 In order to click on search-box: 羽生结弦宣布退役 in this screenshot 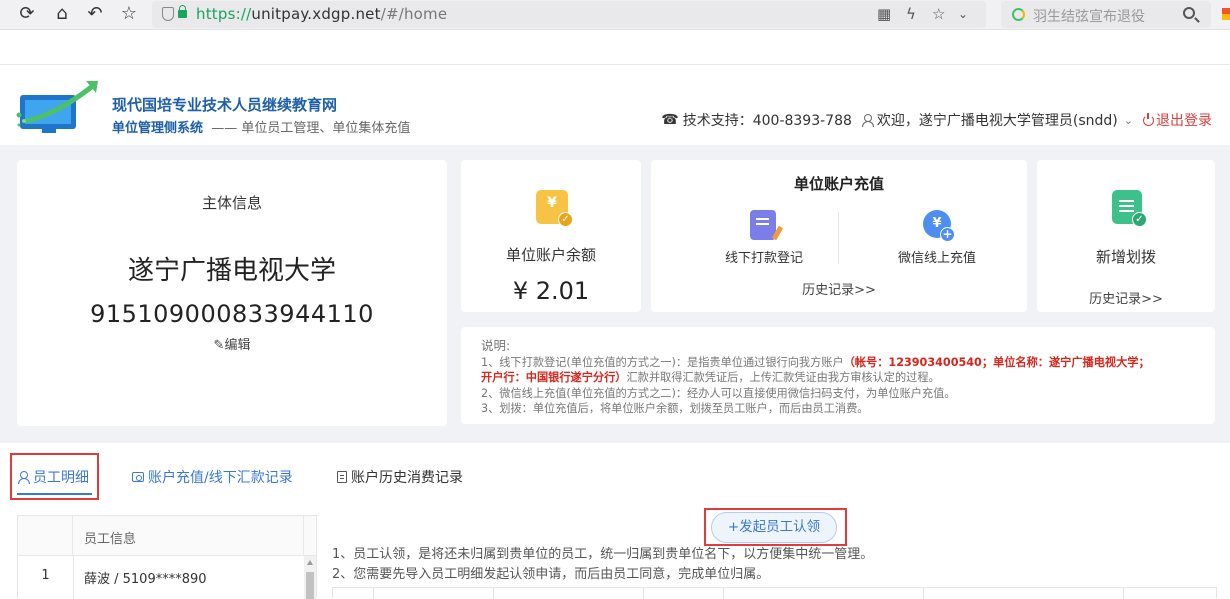, I will do `click(1106, 14)`.